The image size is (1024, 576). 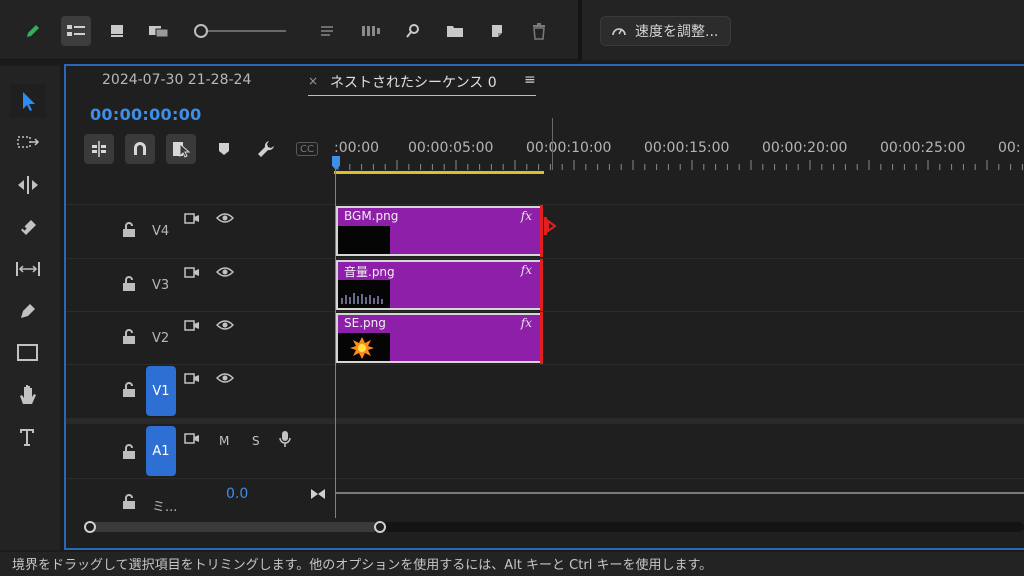 I want to click on microphone-icon, so click(x=285, y=441).